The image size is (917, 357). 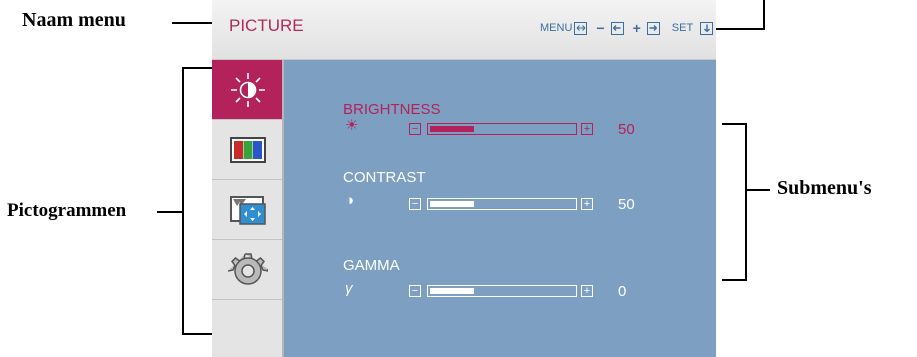 I want to click on callout-submenus: Submenu's, so click(x=824, y=188).